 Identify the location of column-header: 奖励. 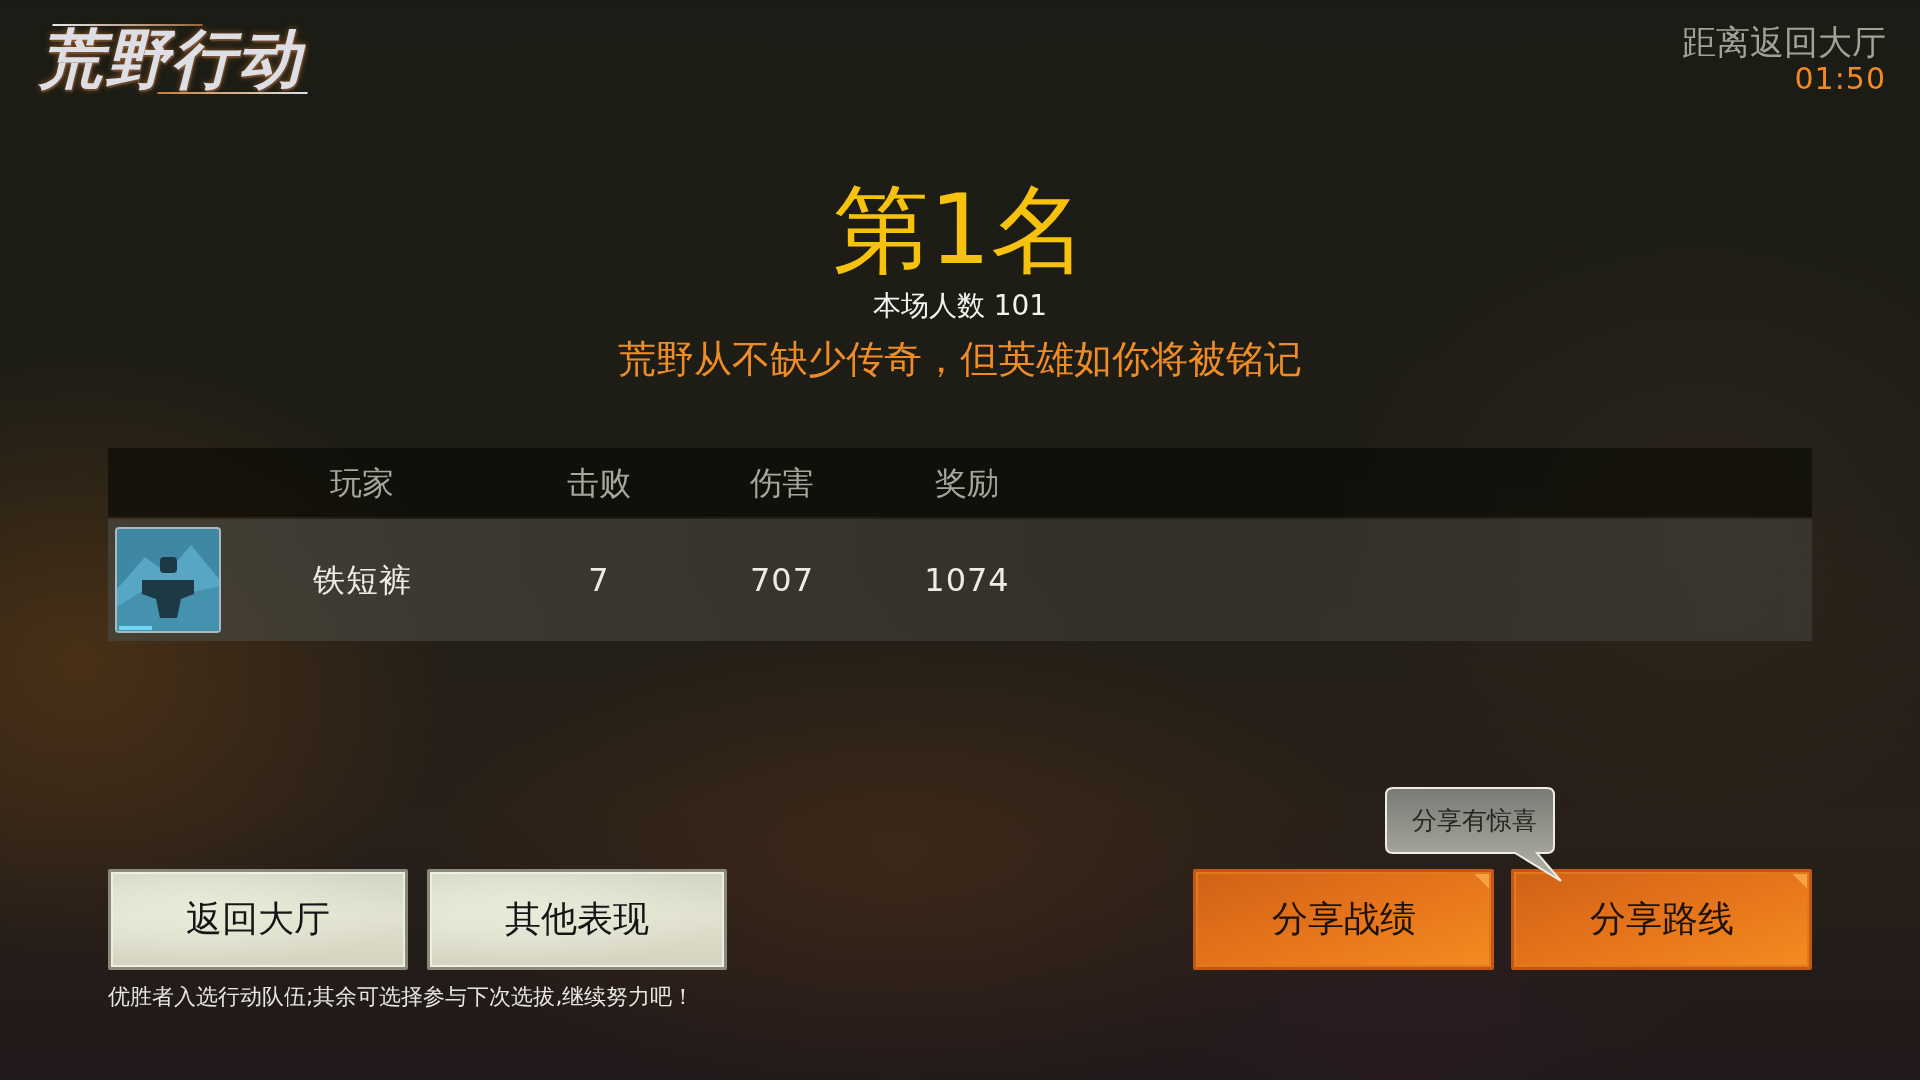
(967, 482).